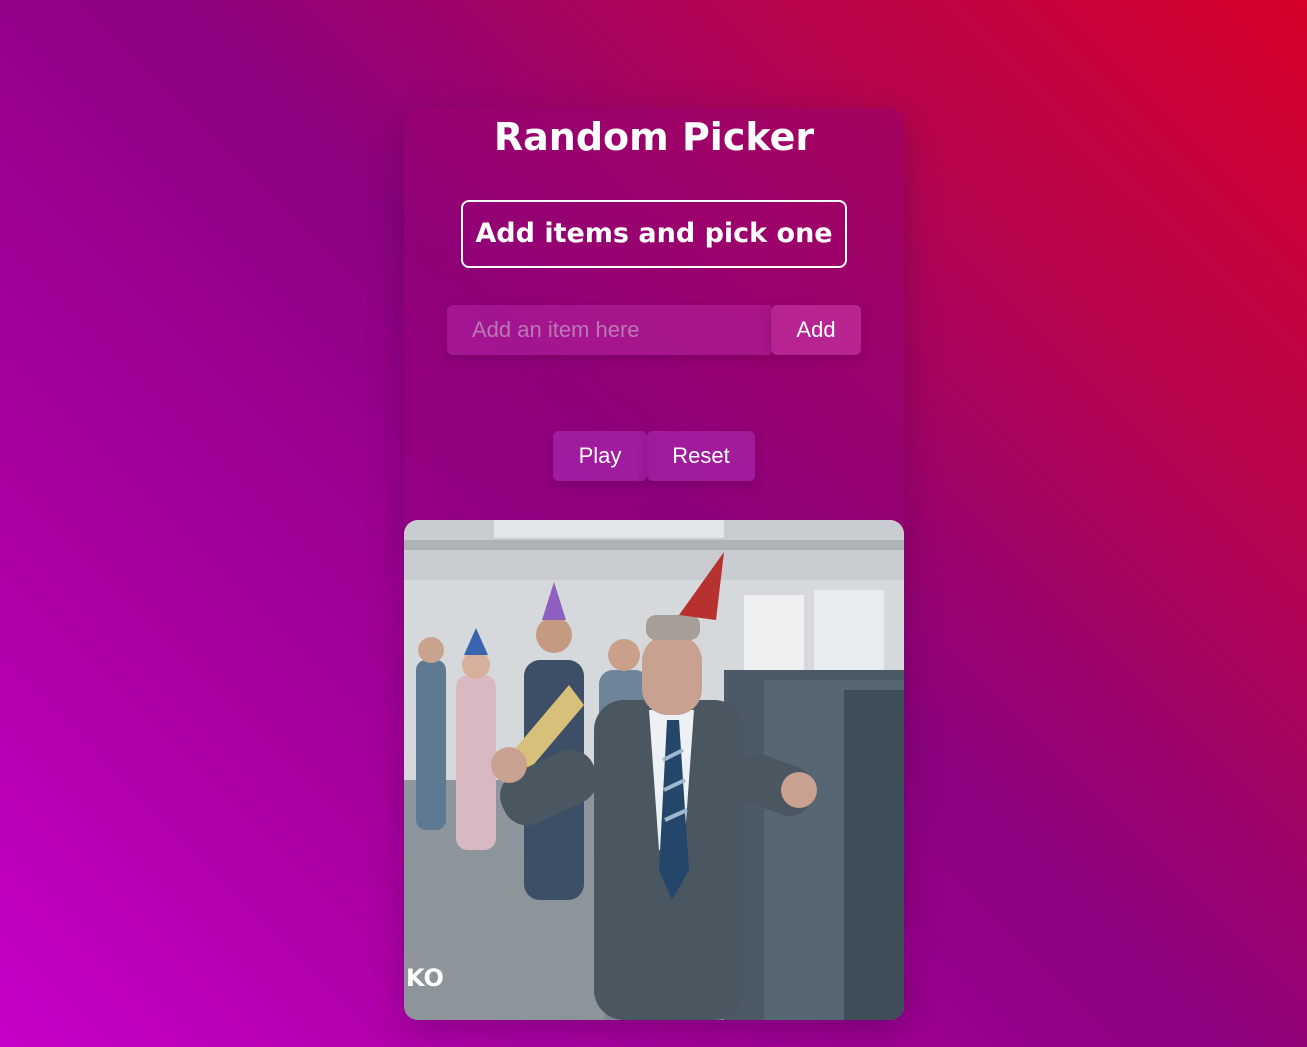 The height and width of the screenshot is (1047, 1307). What do you see at coordinates (600, 456) in the screenshot?
I see `play-button: Play` at bounding box center [600, 456].